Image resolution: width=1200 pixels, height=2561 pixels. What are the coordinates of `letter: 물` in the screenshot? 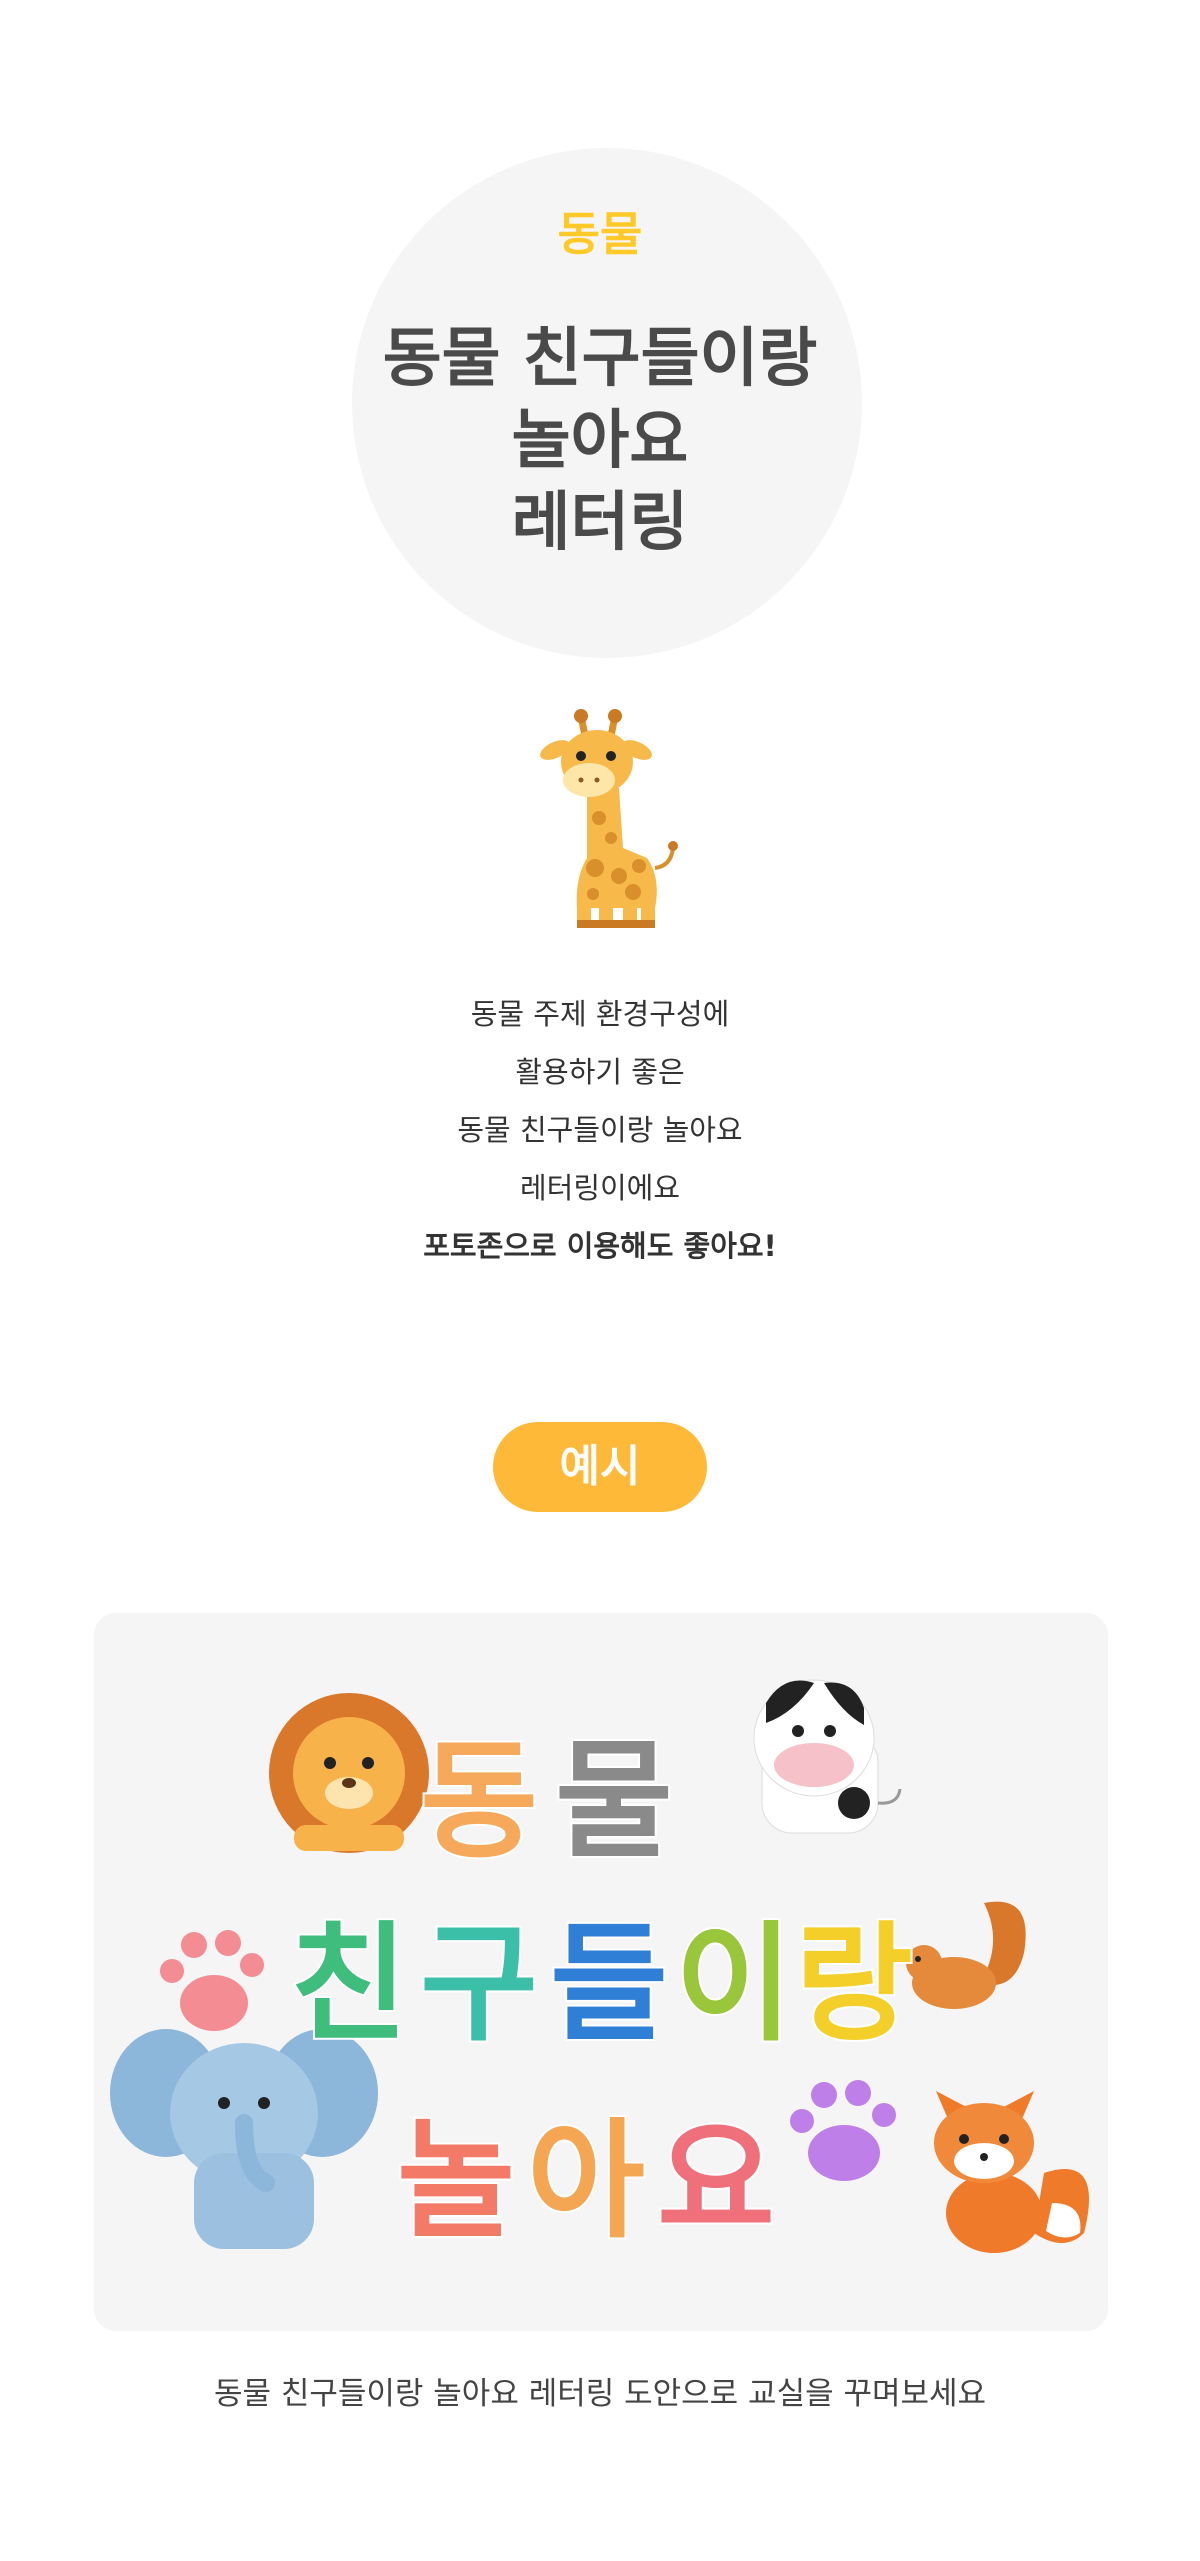 It's located at (614, 1801).